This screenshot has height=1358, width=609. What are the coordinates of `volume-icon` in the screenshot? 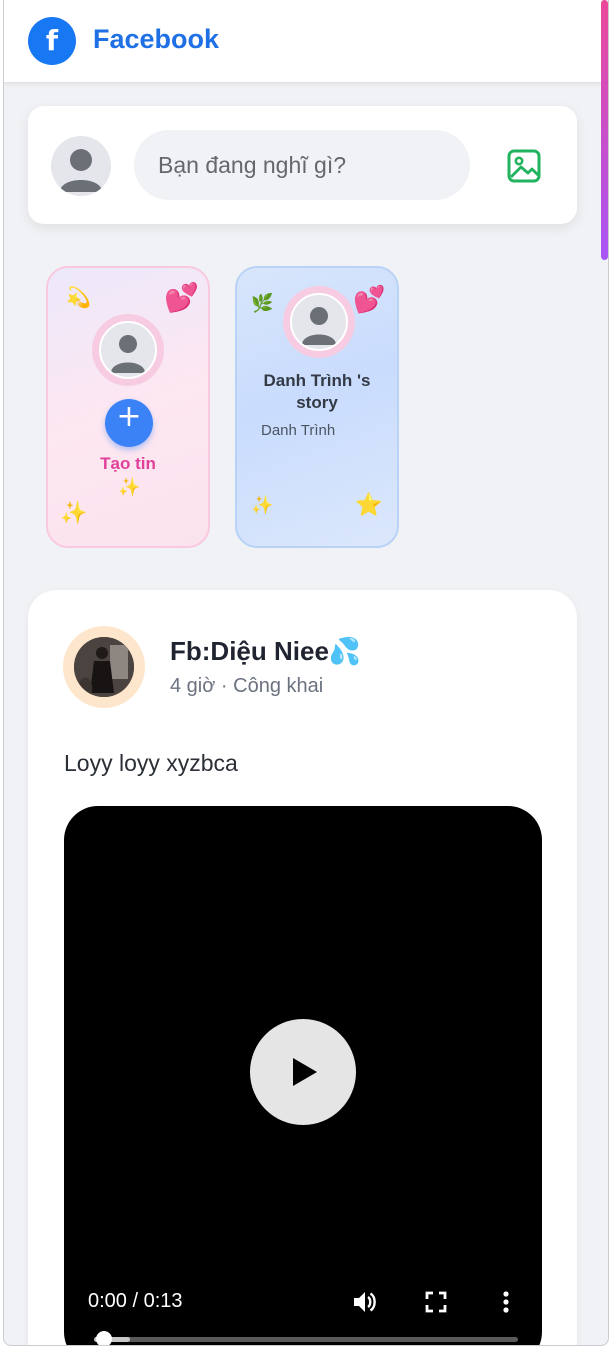 It's located at (365, 1302).